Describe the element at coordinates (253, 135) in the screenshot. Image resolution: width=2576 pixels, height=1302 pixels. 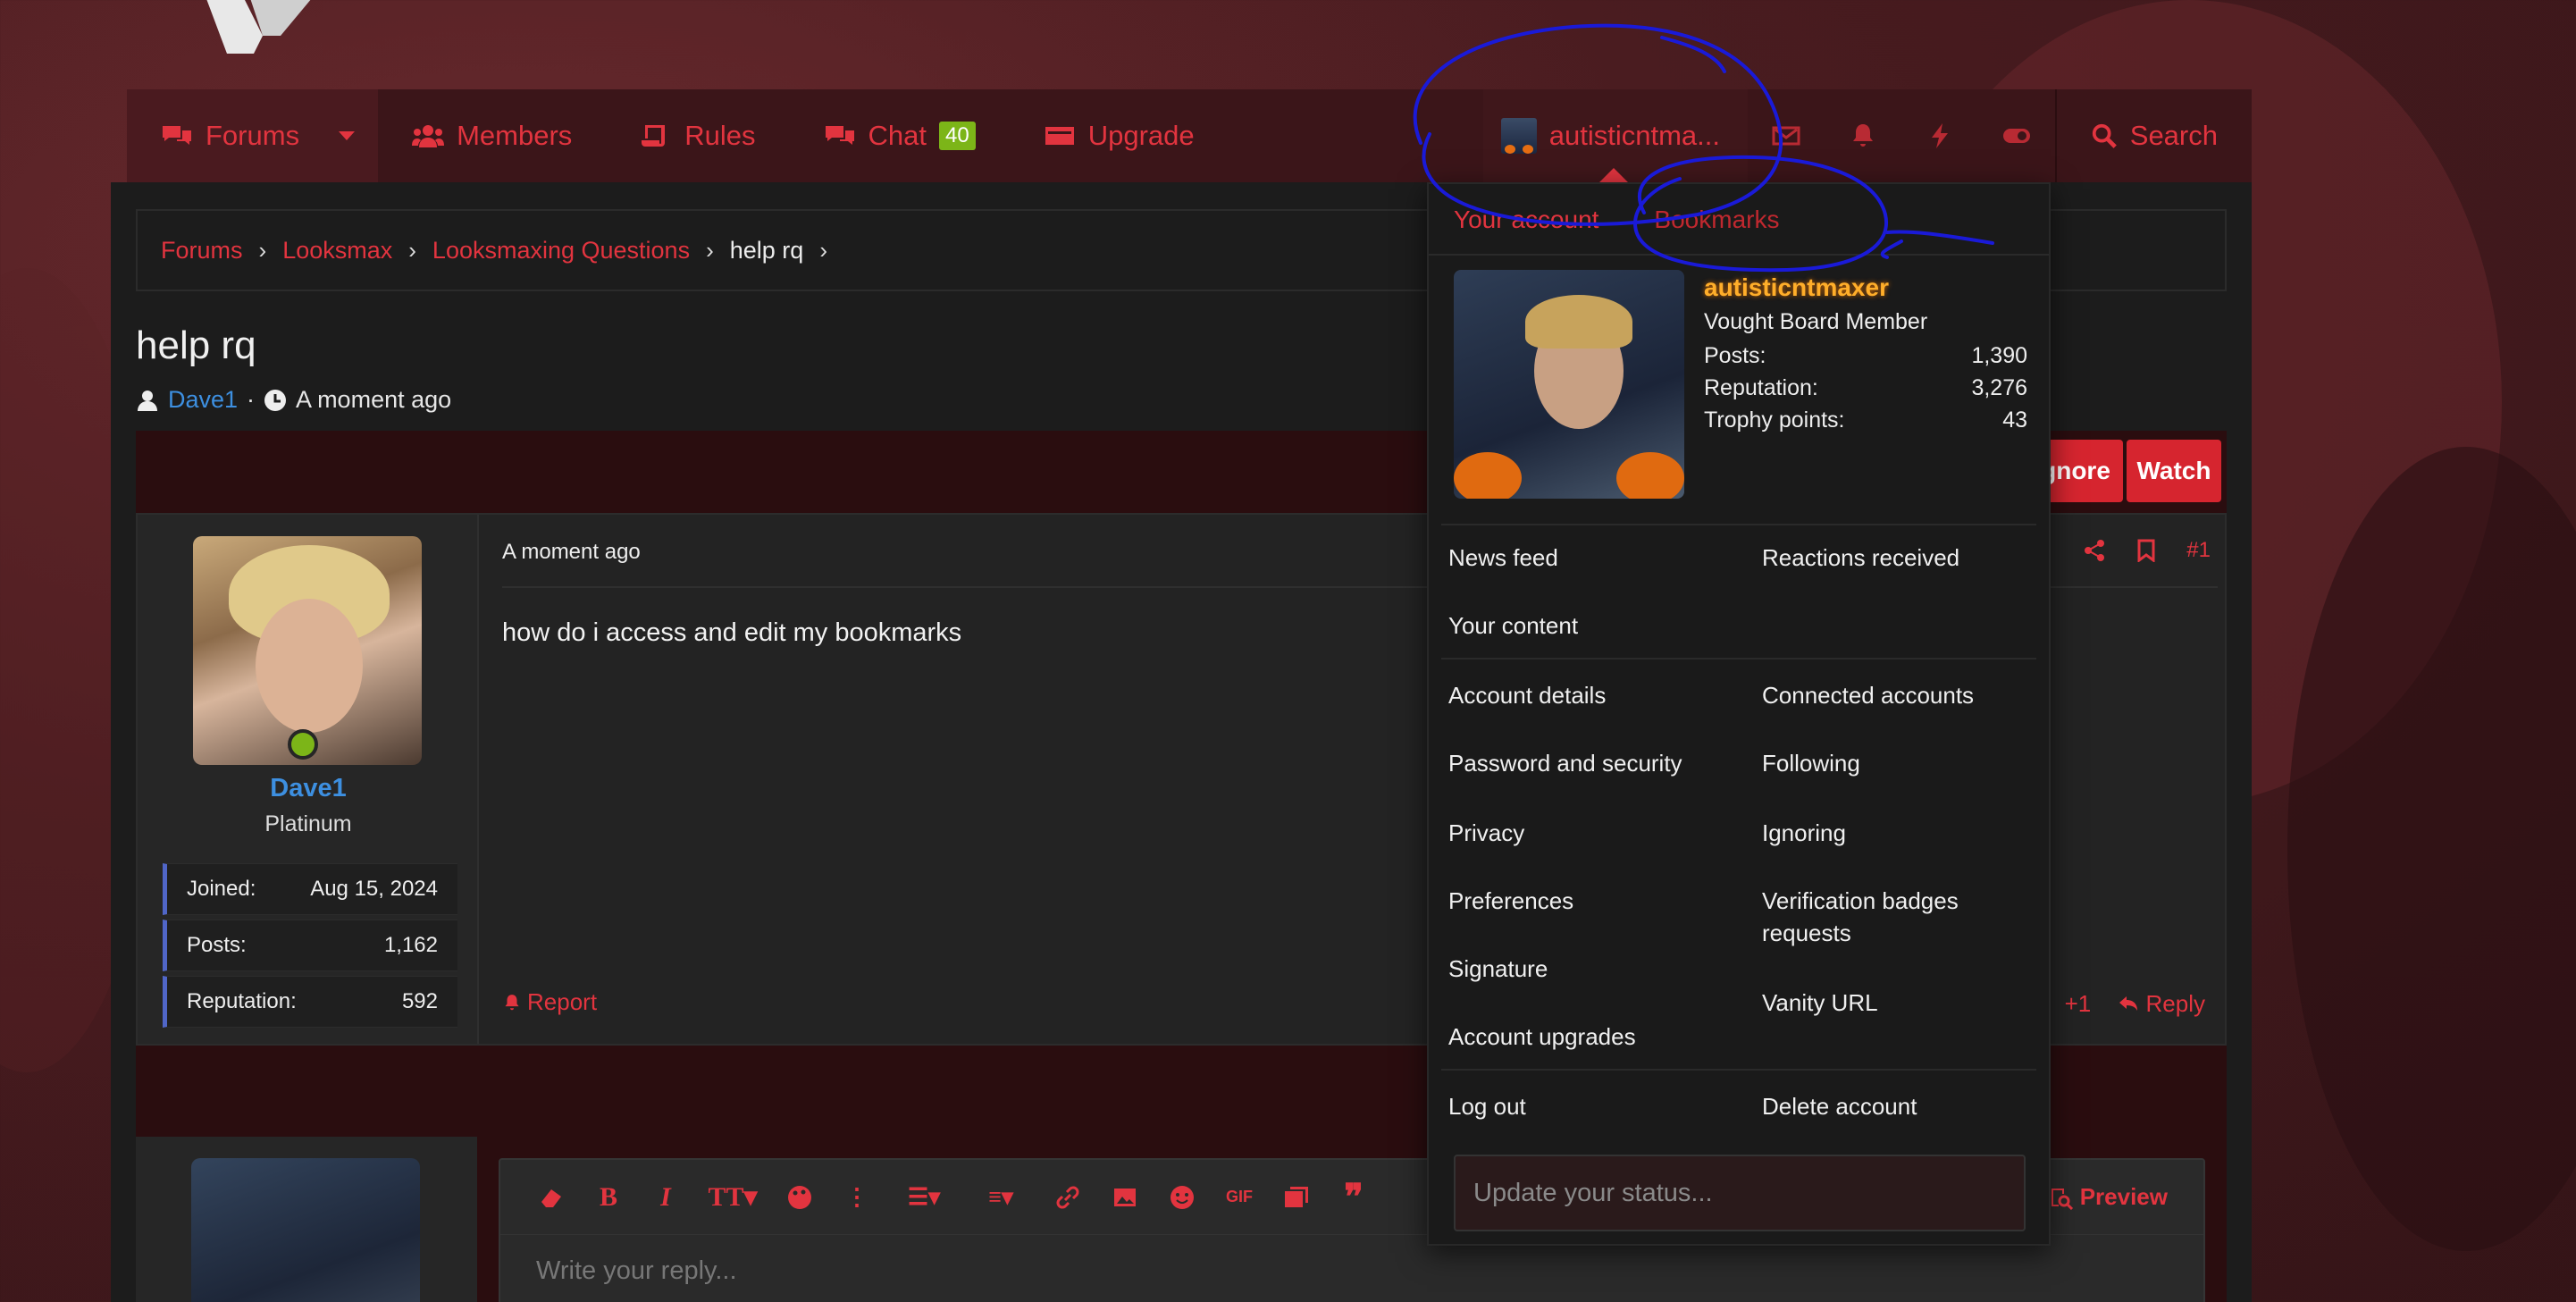
I see `nav-forums: Forums` at that location.